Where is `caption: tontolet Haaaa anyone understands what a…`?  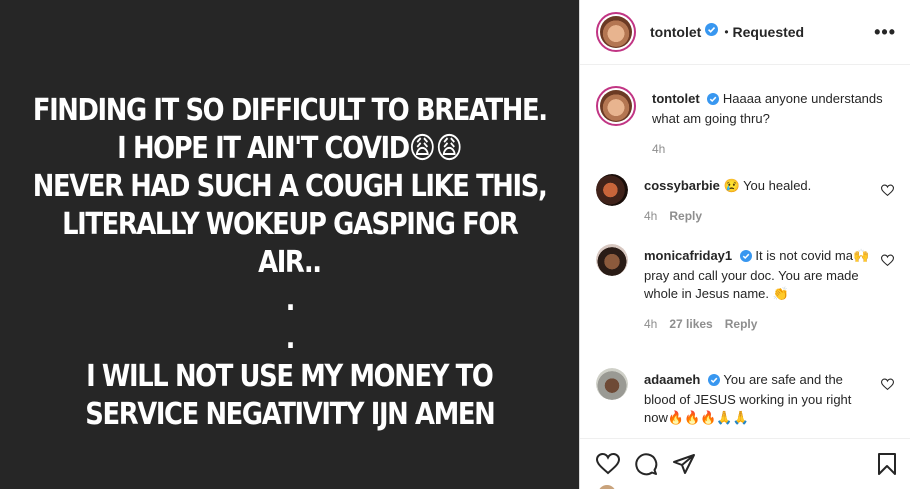
caption: tontolet Haaaa anyone understands what a… is located at coordinates (745, 122).